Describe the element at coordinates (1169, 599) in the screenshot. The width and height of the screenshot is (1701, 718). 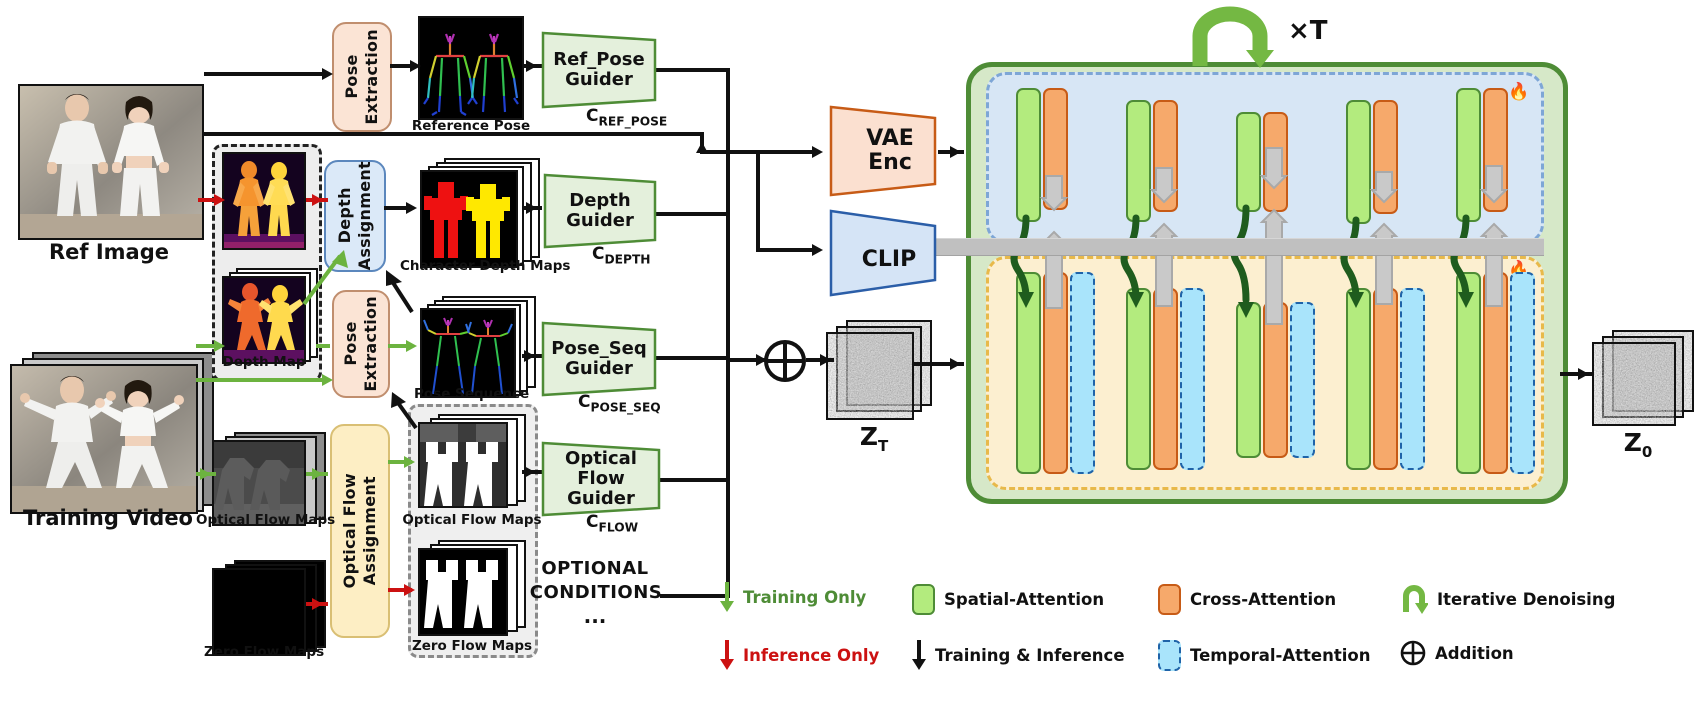
I see `cross-attention-swatch-icon` at that location.